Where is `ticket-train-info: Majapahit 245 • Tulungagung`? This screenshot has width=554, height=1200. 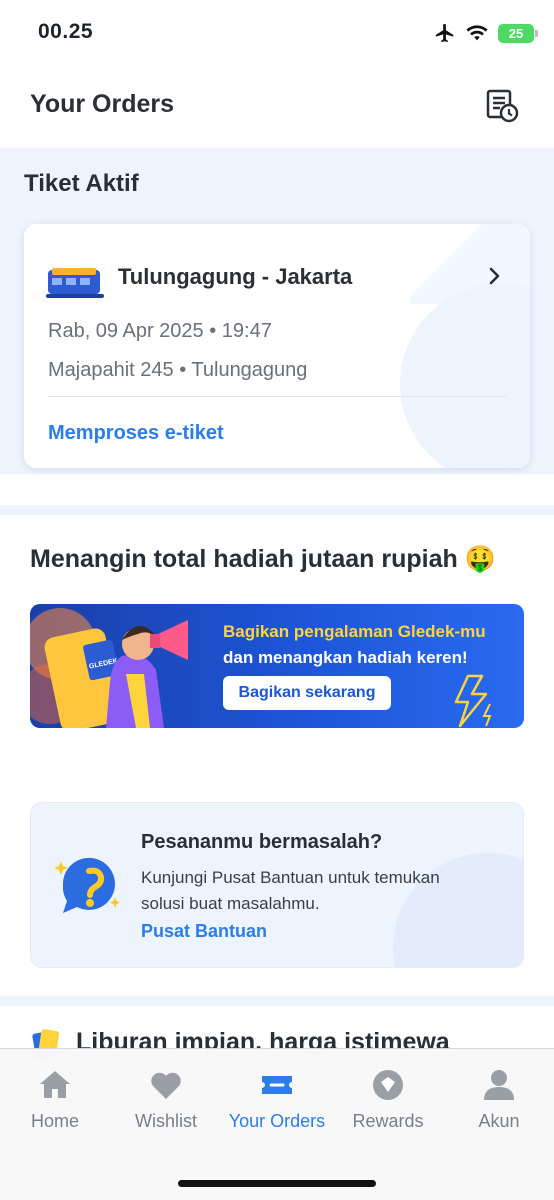
ticket-train-info: Majapahit 245 • Tulungagung is located at coordinates (178, 370).